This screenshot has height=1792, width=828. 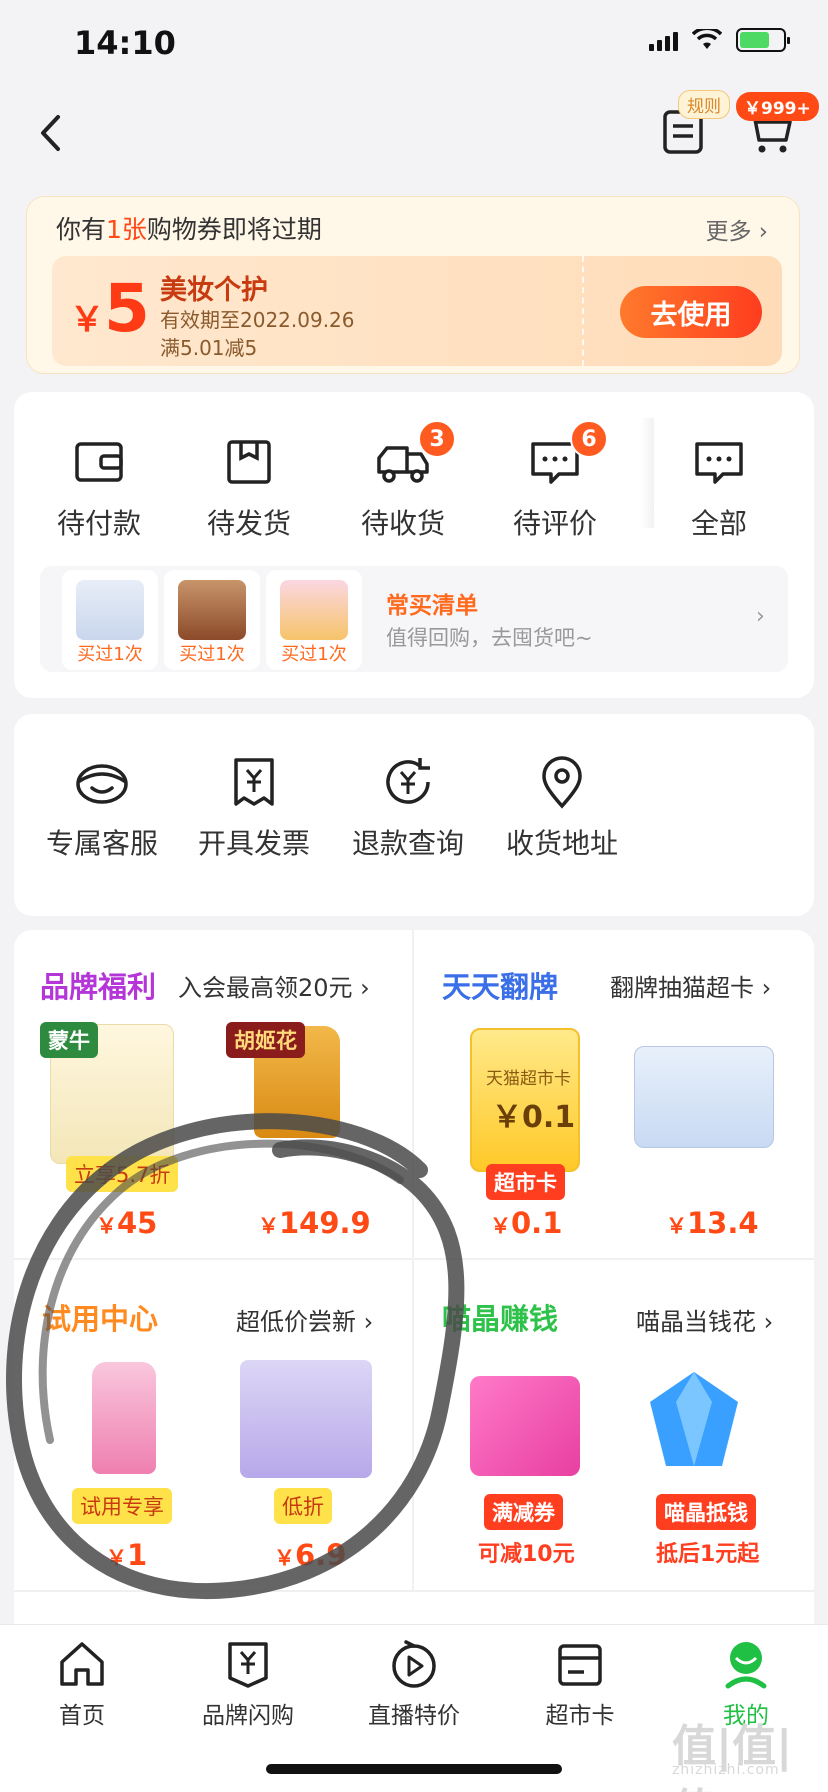 I want to click on discount-tag: 立享5.7折, so click(x=122, y=1174).